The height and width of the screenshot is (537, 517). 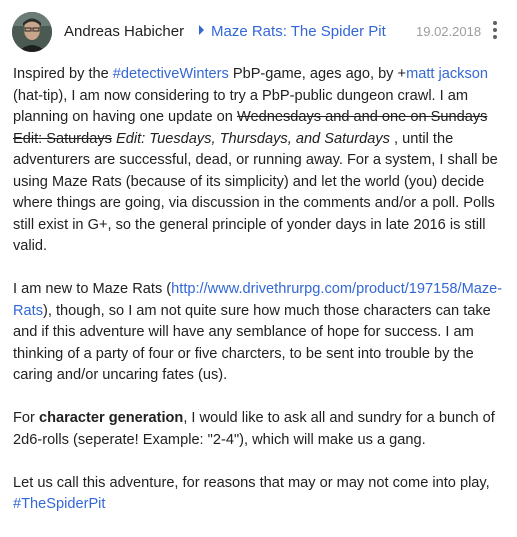 I want to click on post-date: 19.02.2018, so click(x=448, y=31).